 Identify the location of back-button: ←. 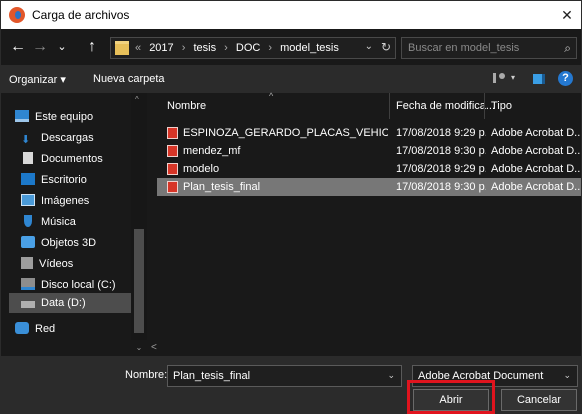
(18, 47).